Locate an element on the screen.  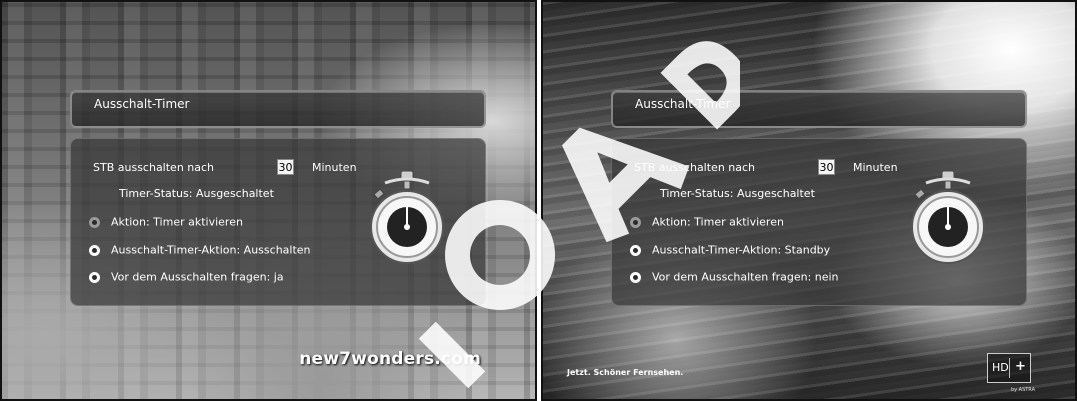
hd-logo-text: HD is located at coordinates (1000, 367).